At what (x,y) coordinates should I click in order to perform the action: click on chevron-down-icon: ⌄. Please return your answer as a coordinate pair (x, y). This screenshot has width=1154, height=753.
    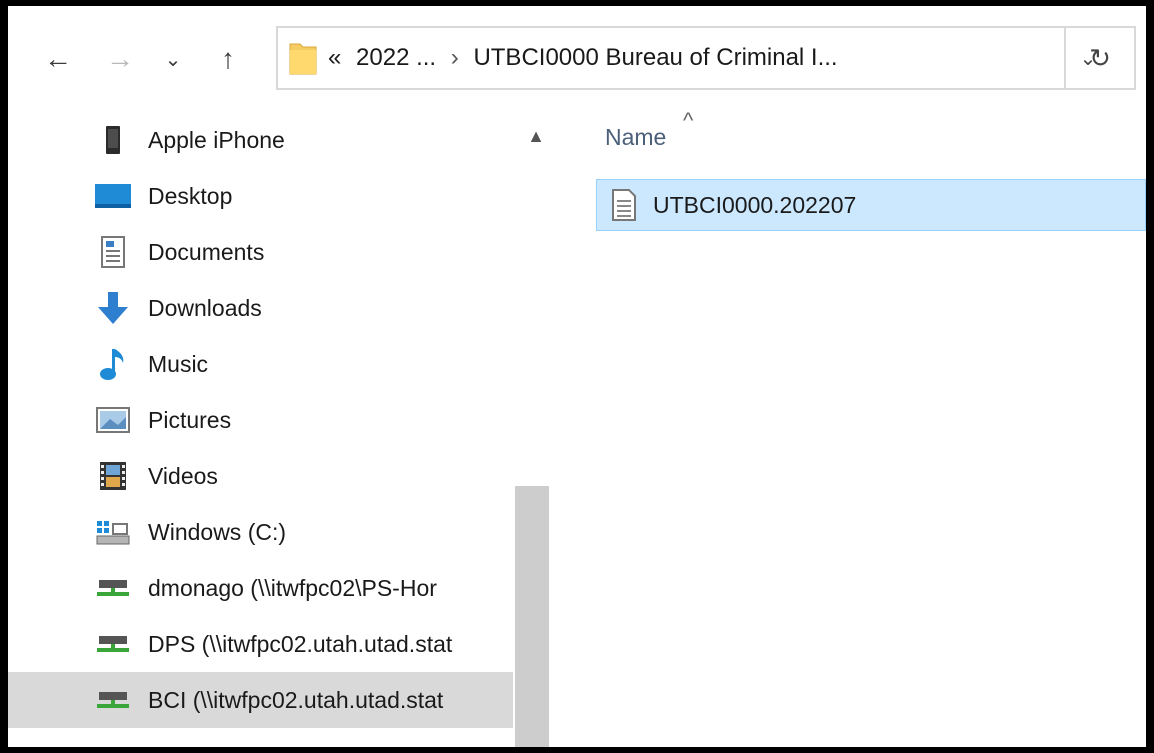
    Looking at the image, I should click on (173, 59).